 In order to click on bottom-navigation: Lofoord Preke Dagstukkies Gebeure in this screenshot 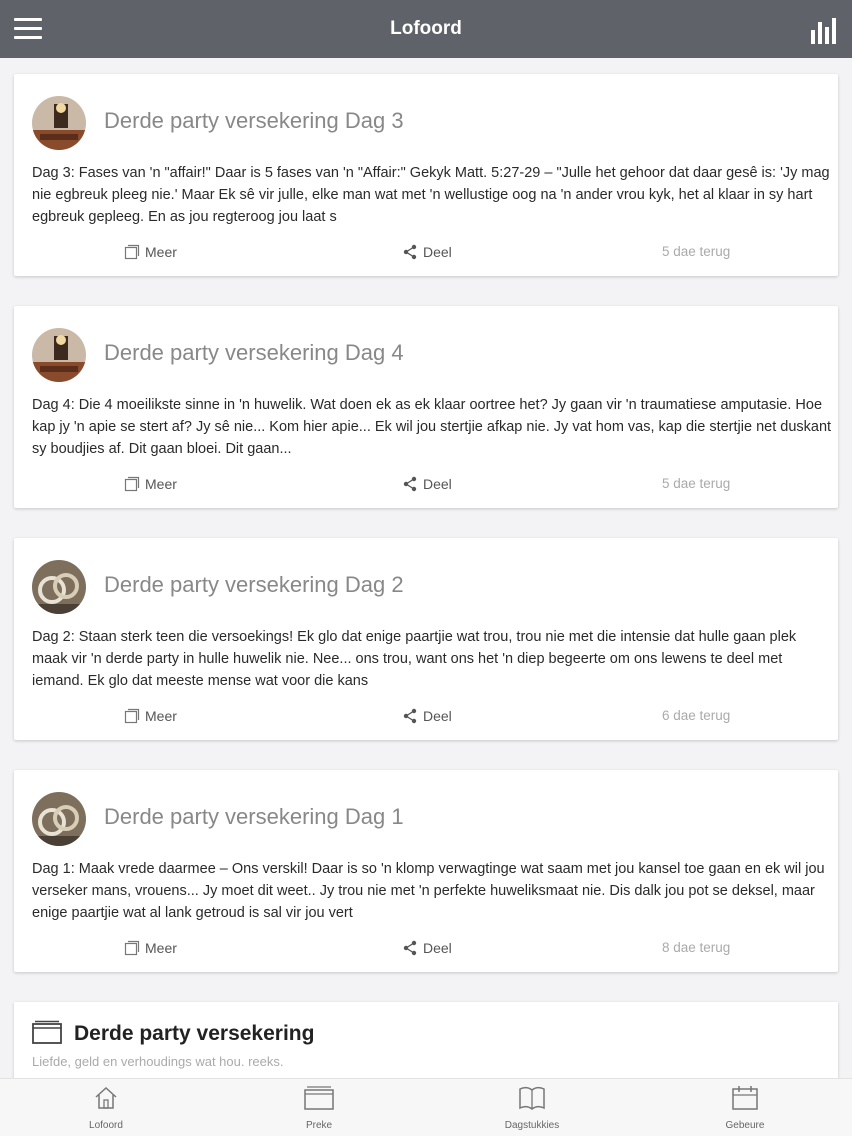, I will do `click(426, 1107)`.